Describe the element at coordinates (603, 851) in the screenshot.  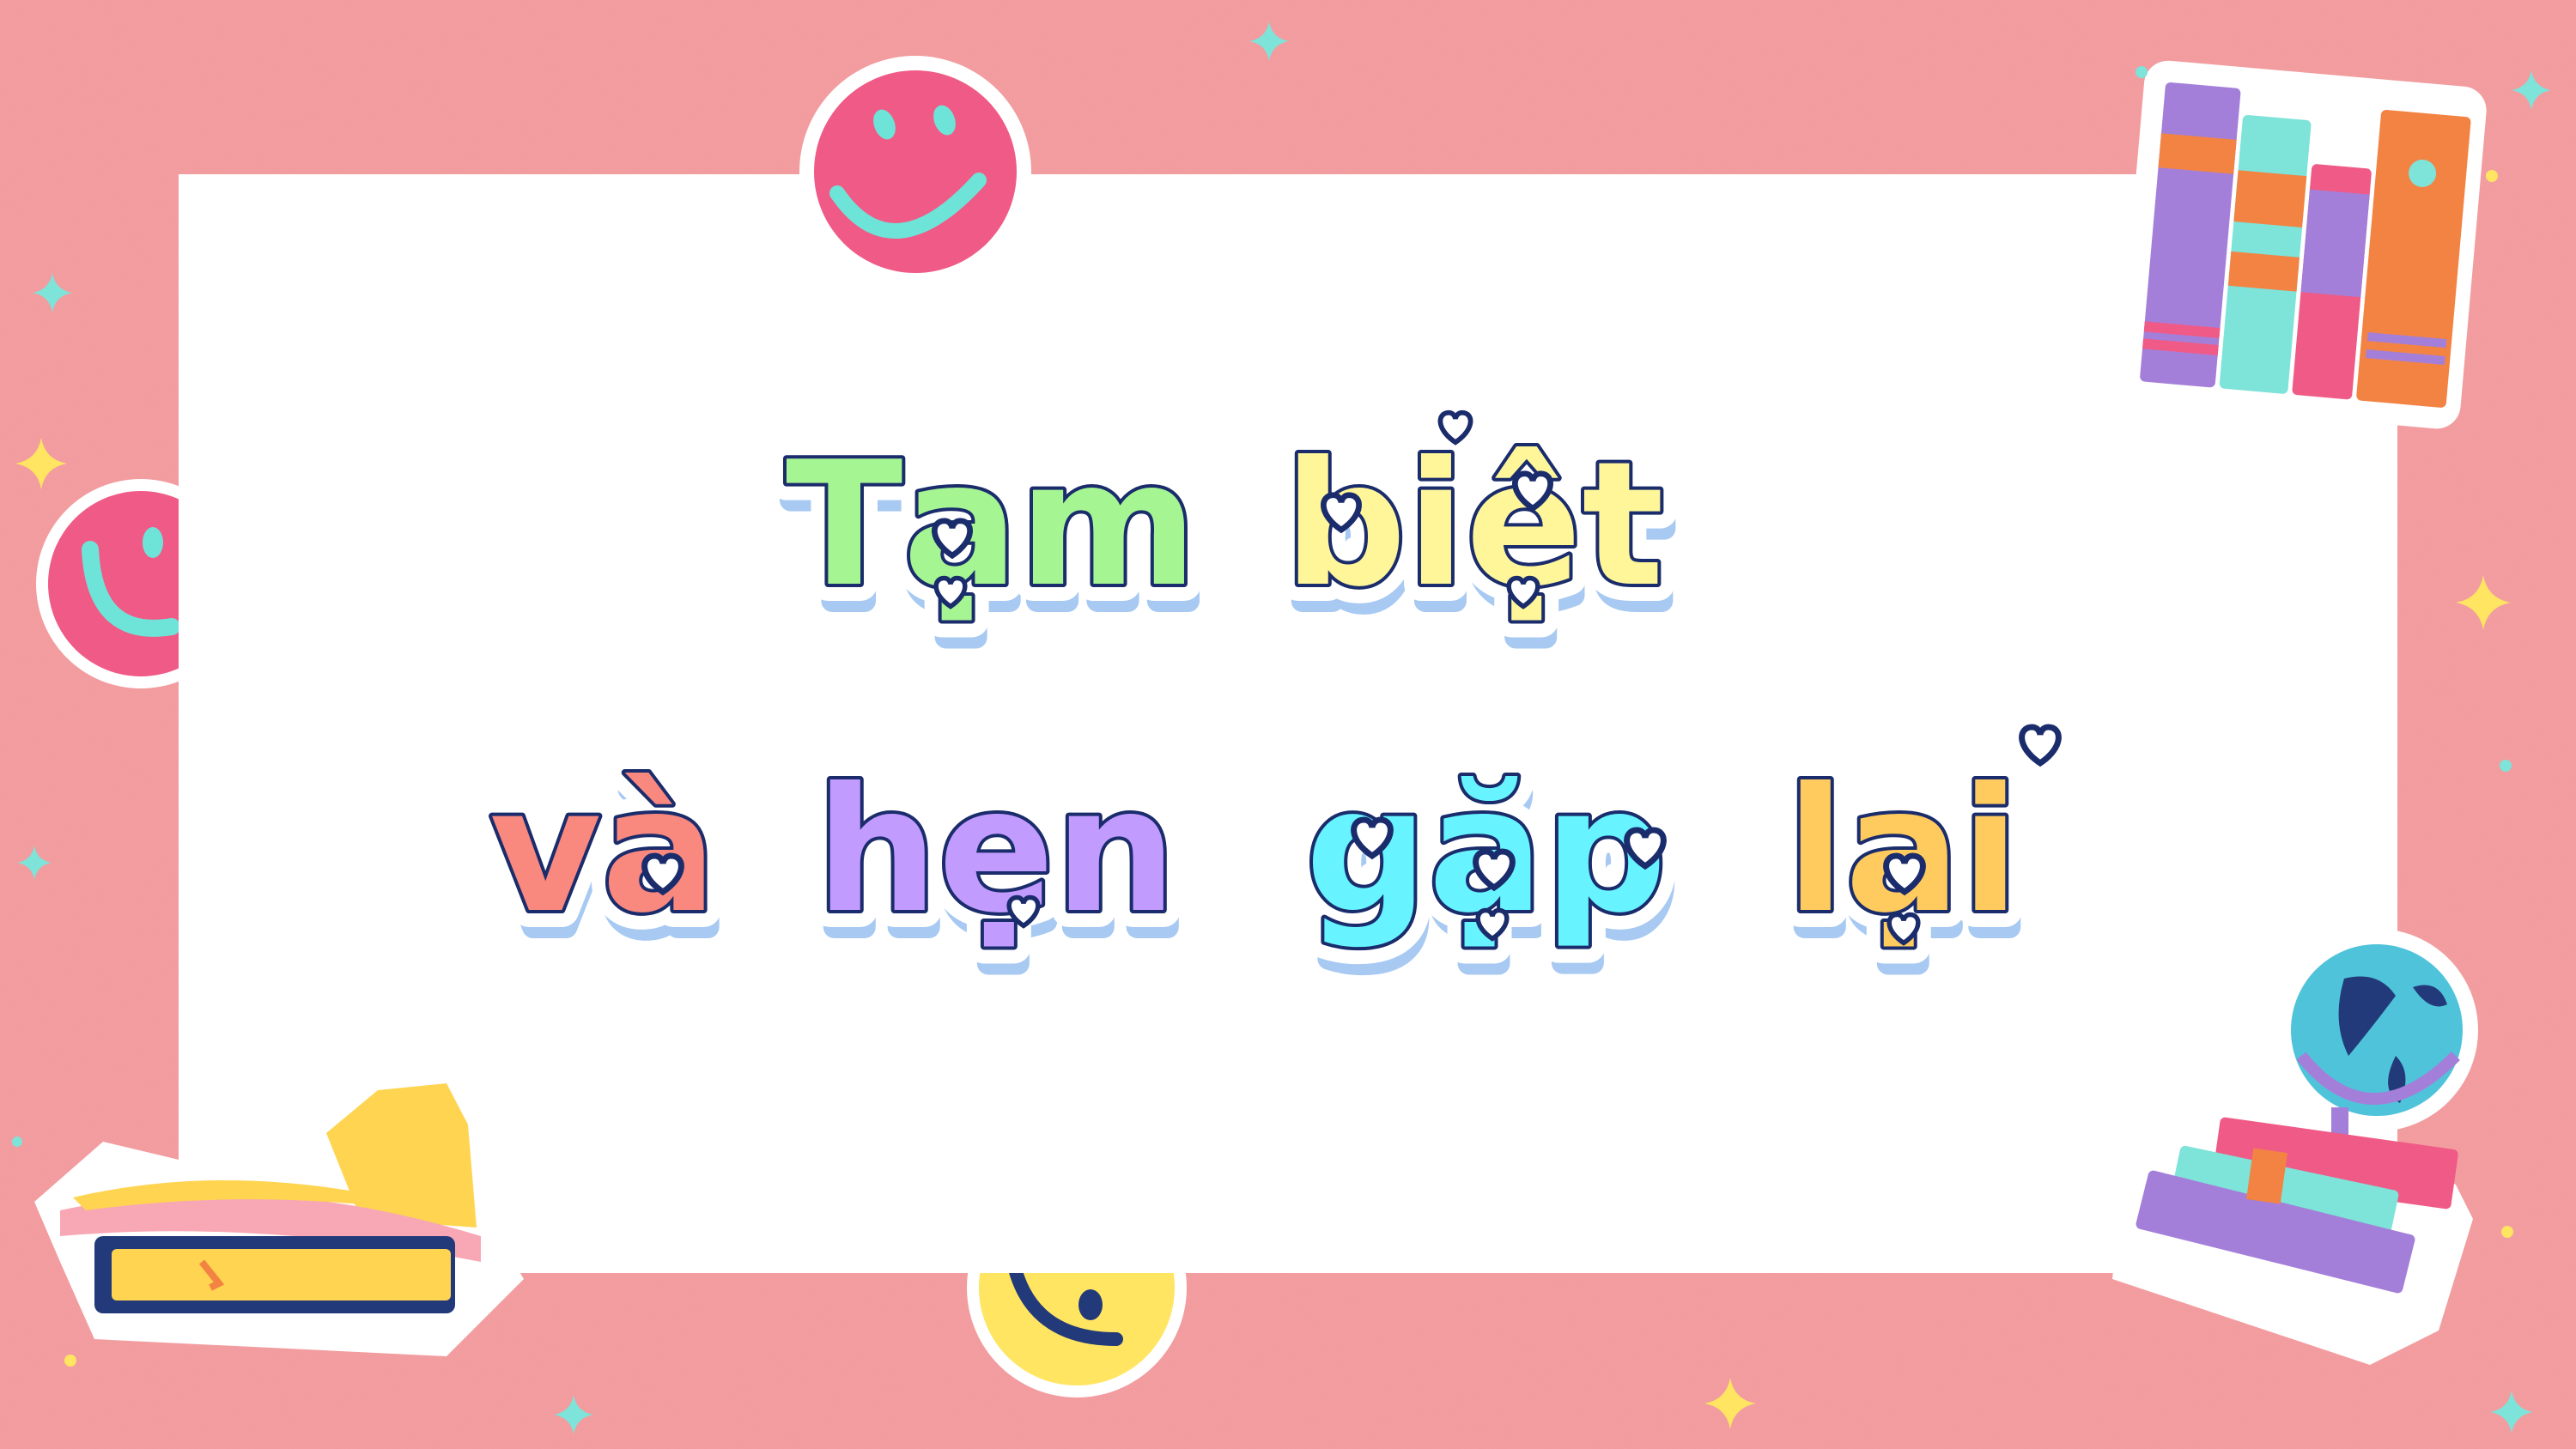
I see `title-word: và` at that location.